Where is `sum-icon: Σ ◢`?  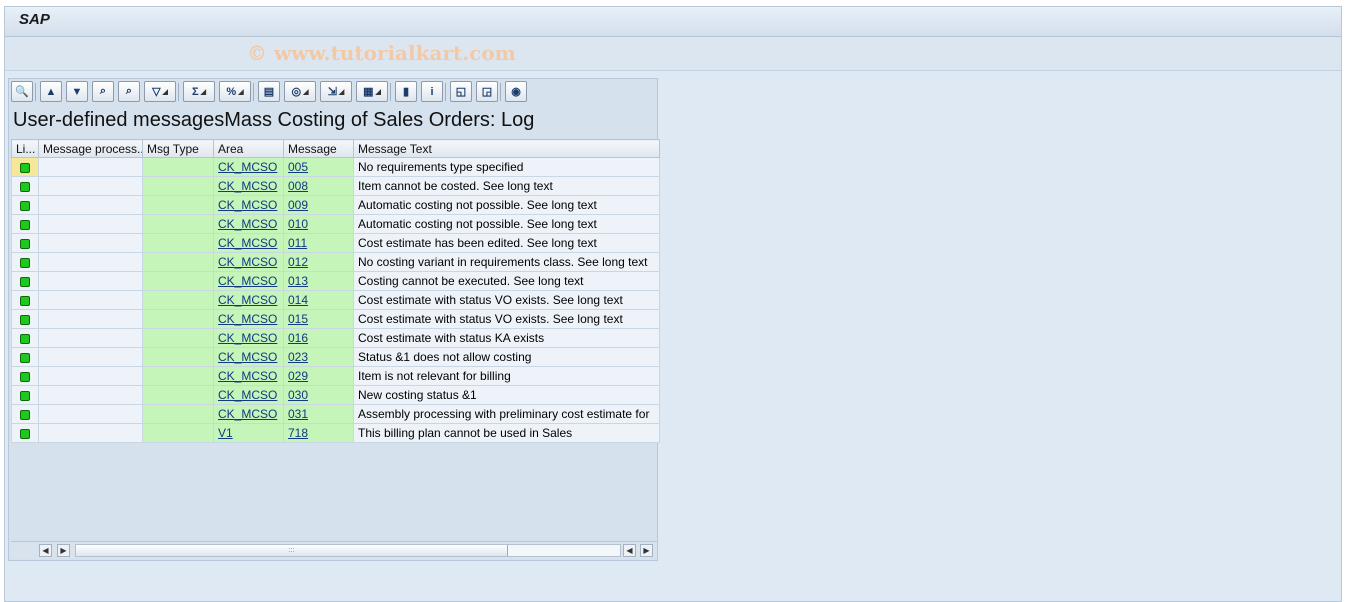 sum-icon: Σ ◢ is located at coordinates (199, 91).